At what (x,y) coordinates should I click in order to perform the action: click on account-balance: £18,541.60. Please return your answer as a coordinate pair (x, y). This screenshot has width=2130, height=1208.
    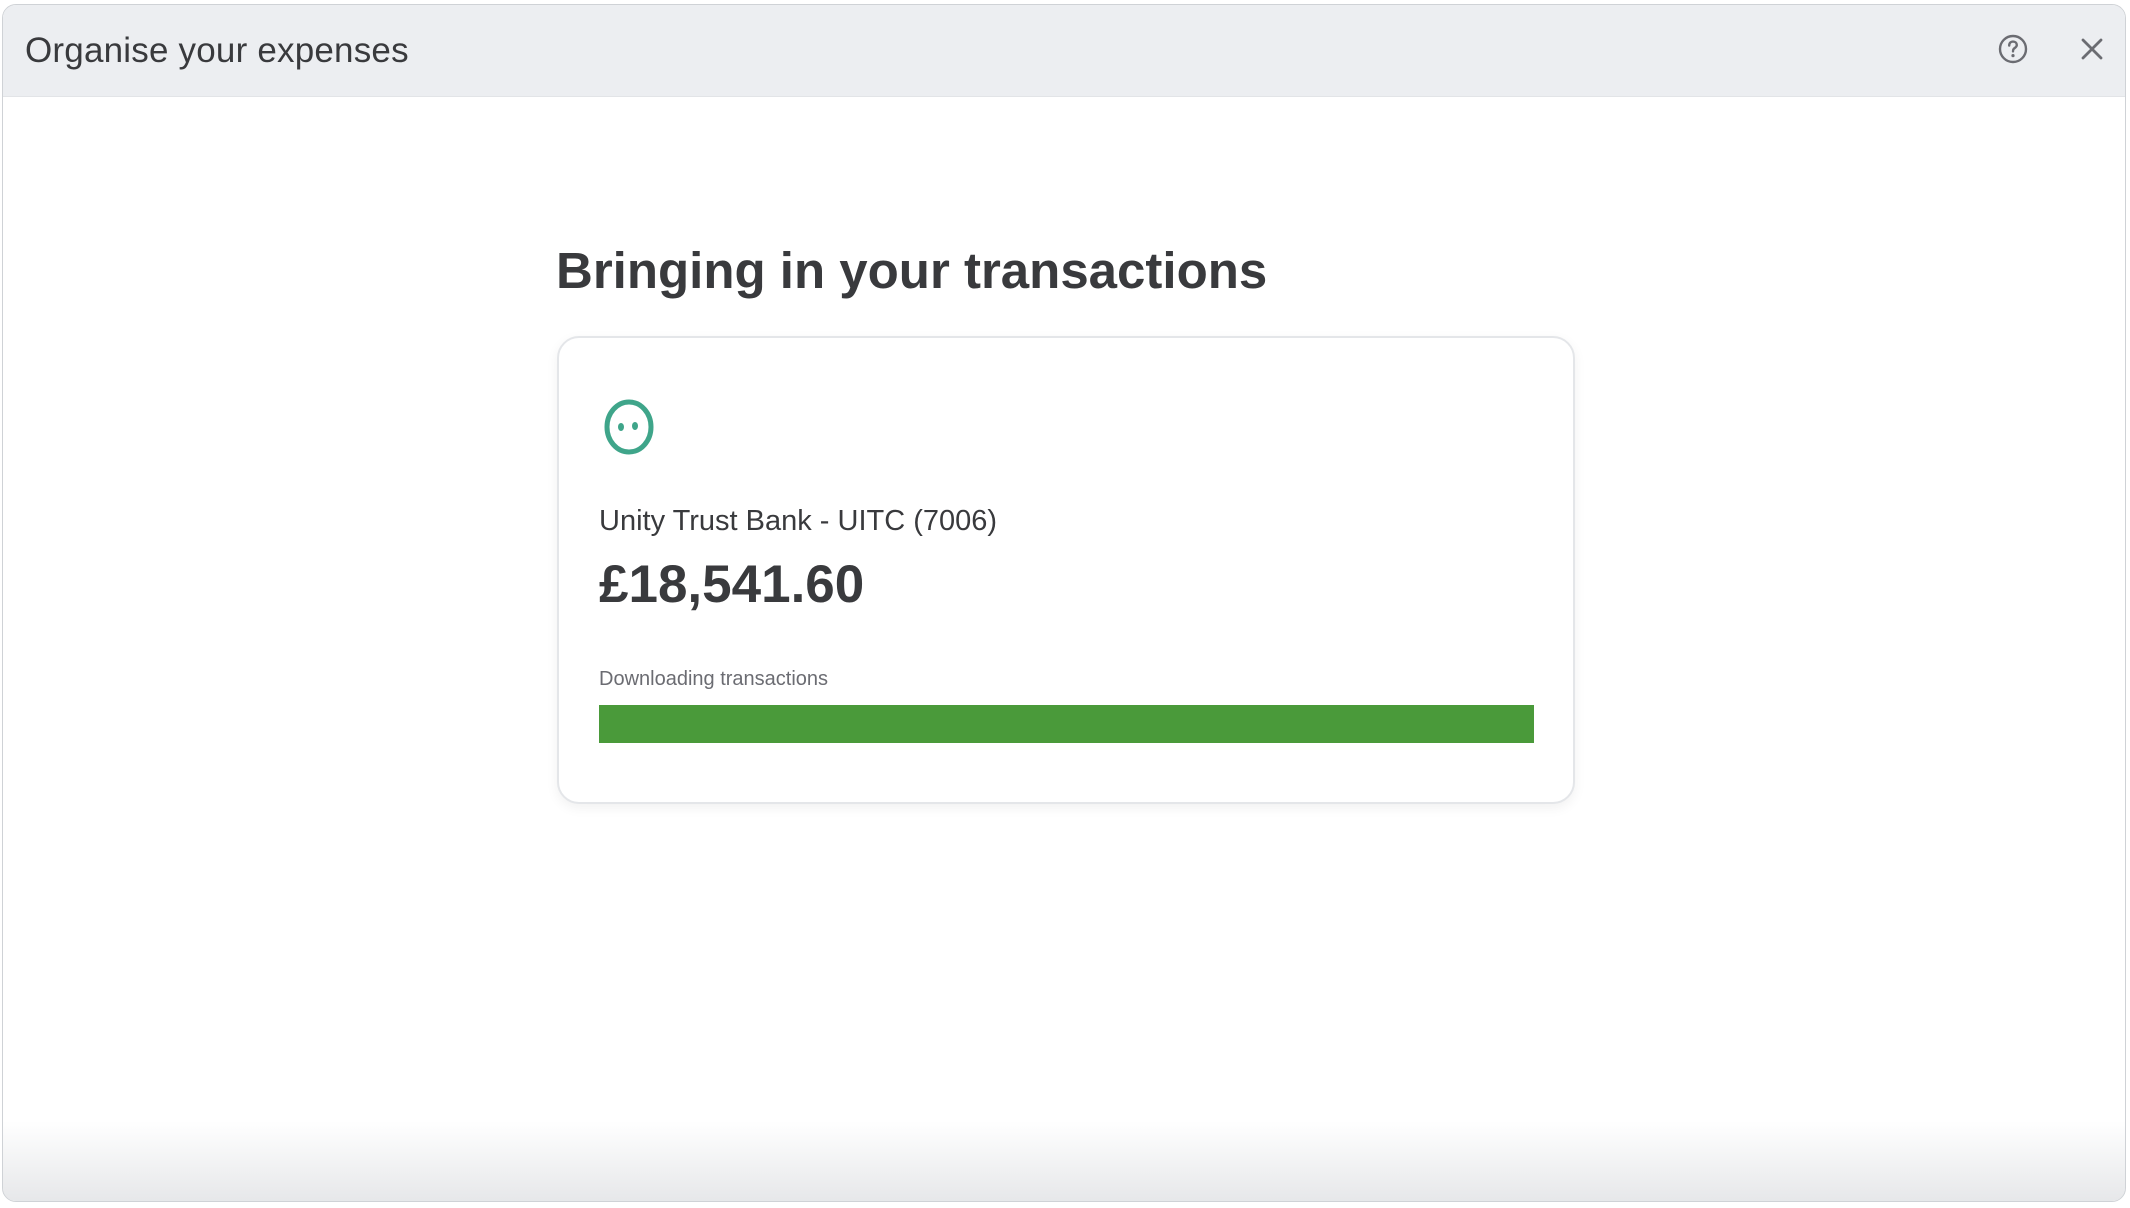
    Looking at the image, I should click on (732, 584).